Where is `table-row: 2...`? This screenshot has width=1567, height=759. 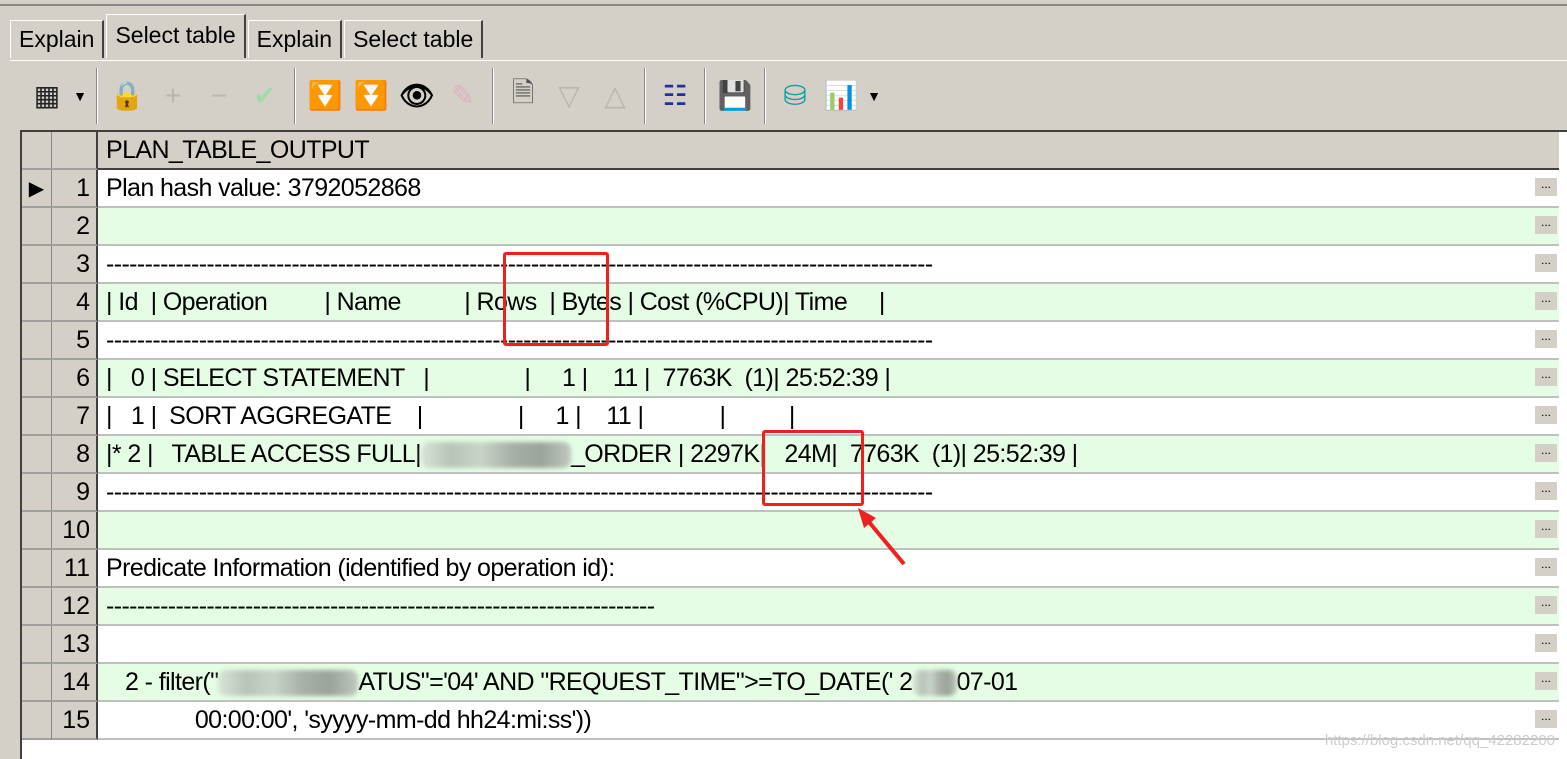
table-row: 2... is located at coordinates (790, 227).